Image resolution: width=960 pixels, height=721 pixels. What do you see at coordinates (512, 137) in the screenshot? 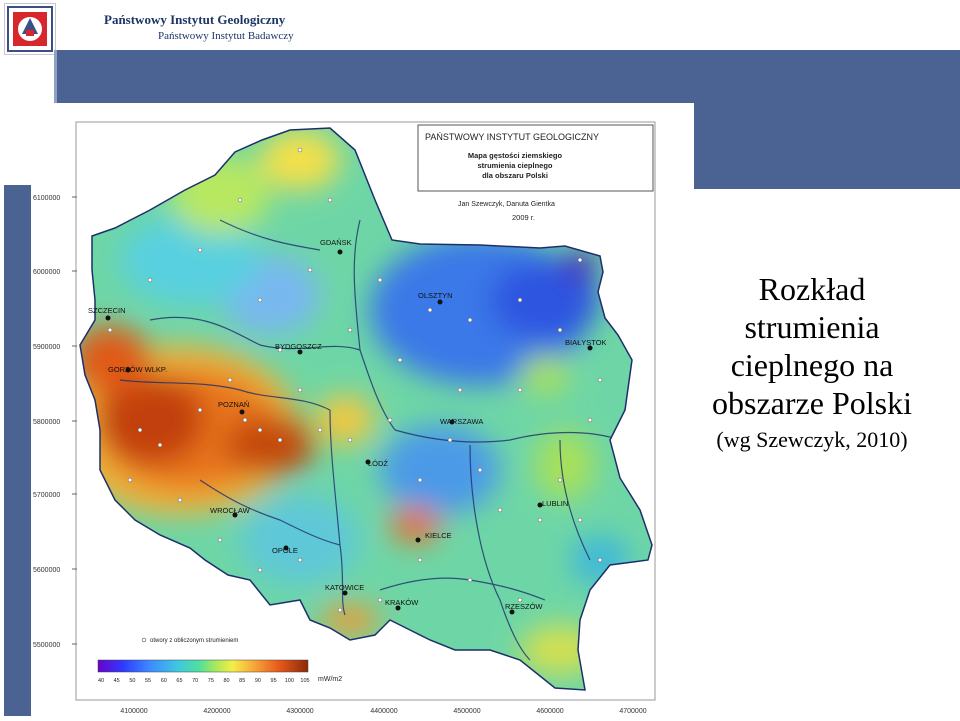
I see `map-org-name: PAŃSTWOWY INSTYTUT GEOLOGICZNY` at bounding box center [512, 137].